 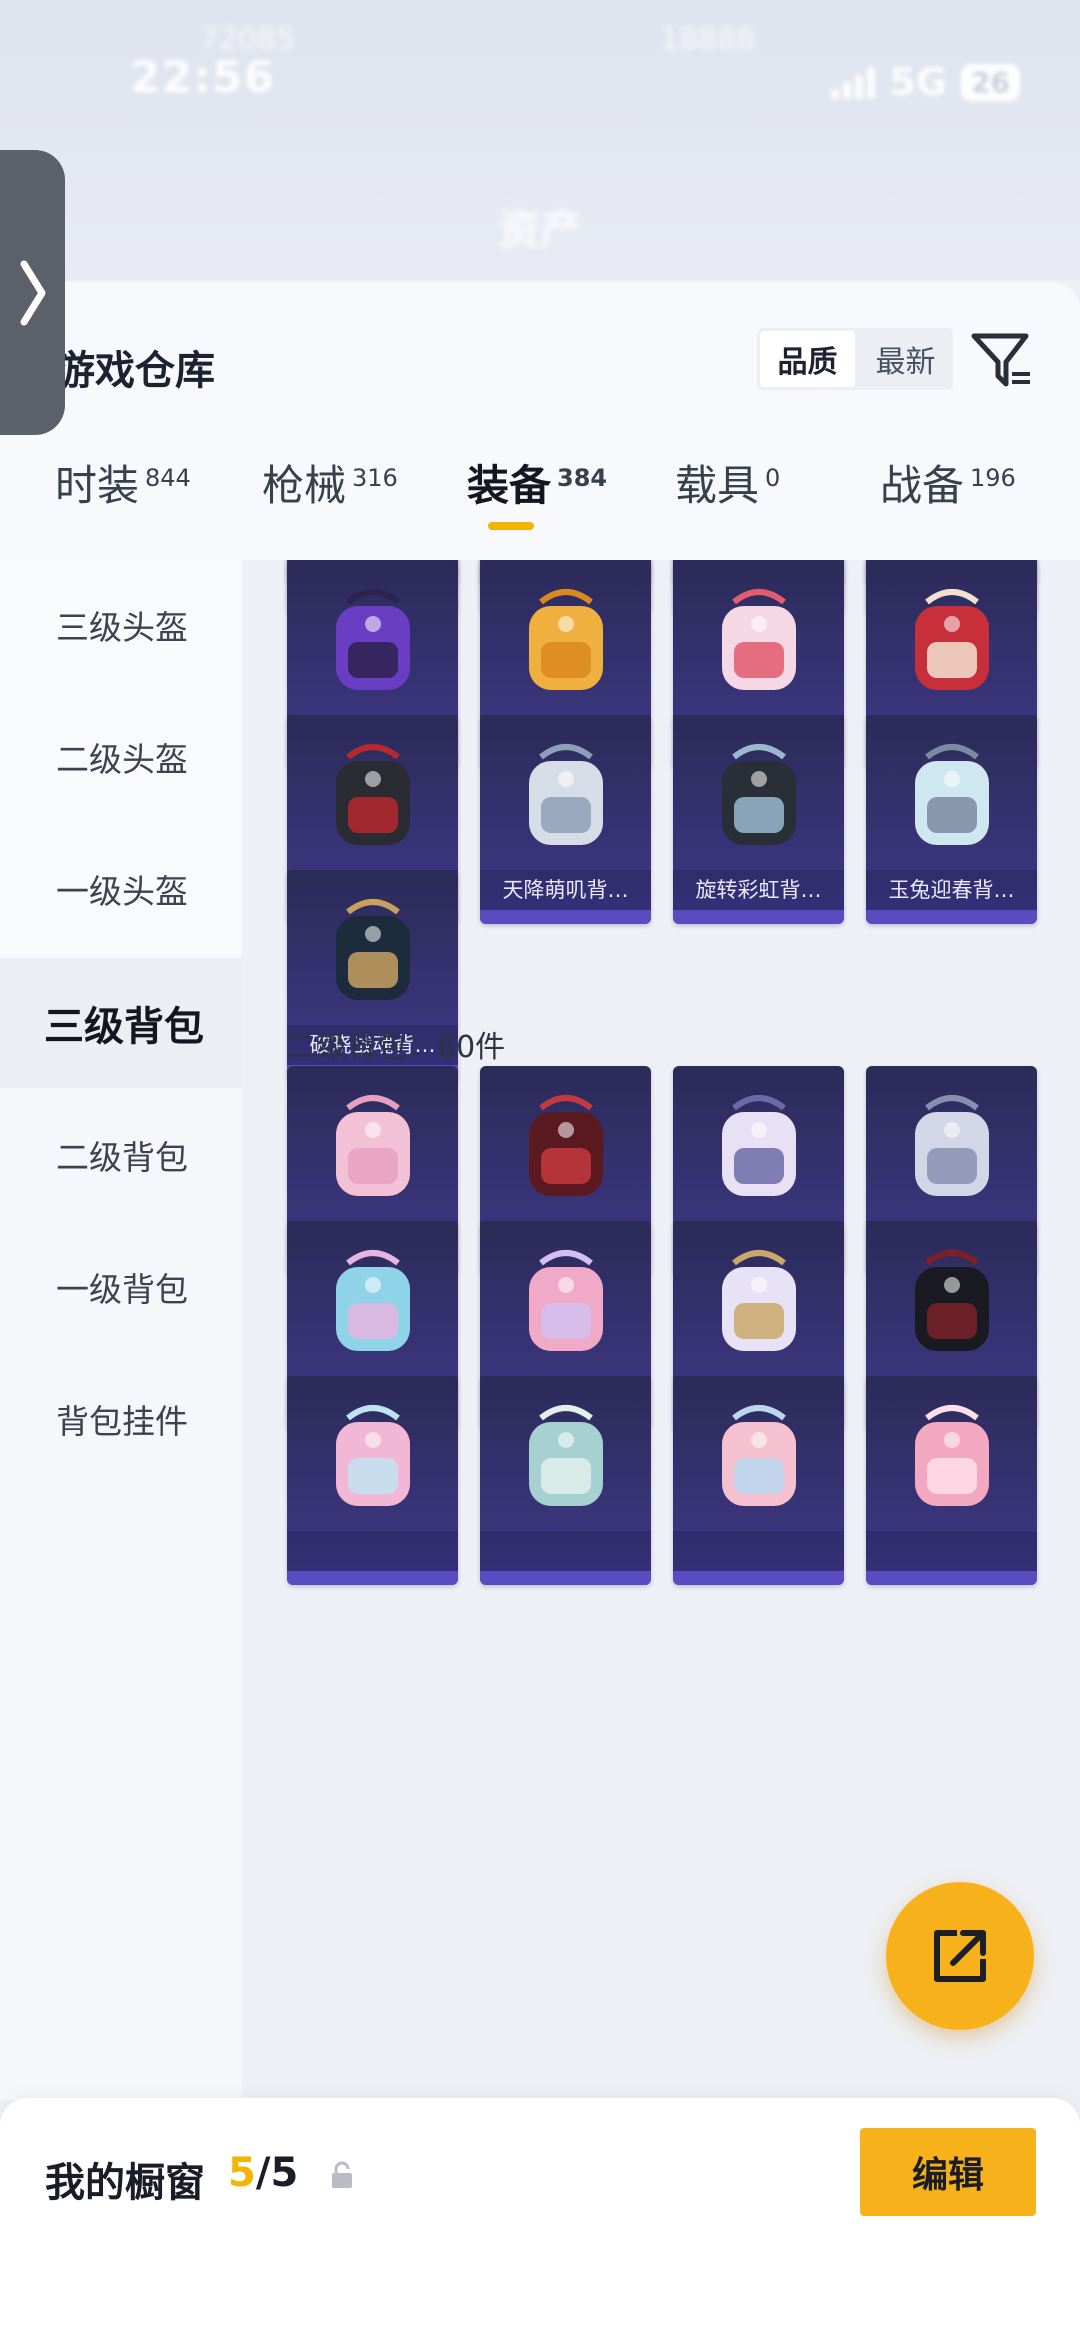 What do you see at coordinates (727, 482) in the screenshot?
I see `tab-vehicles: 载具 0` at bounding box center [727, 482].